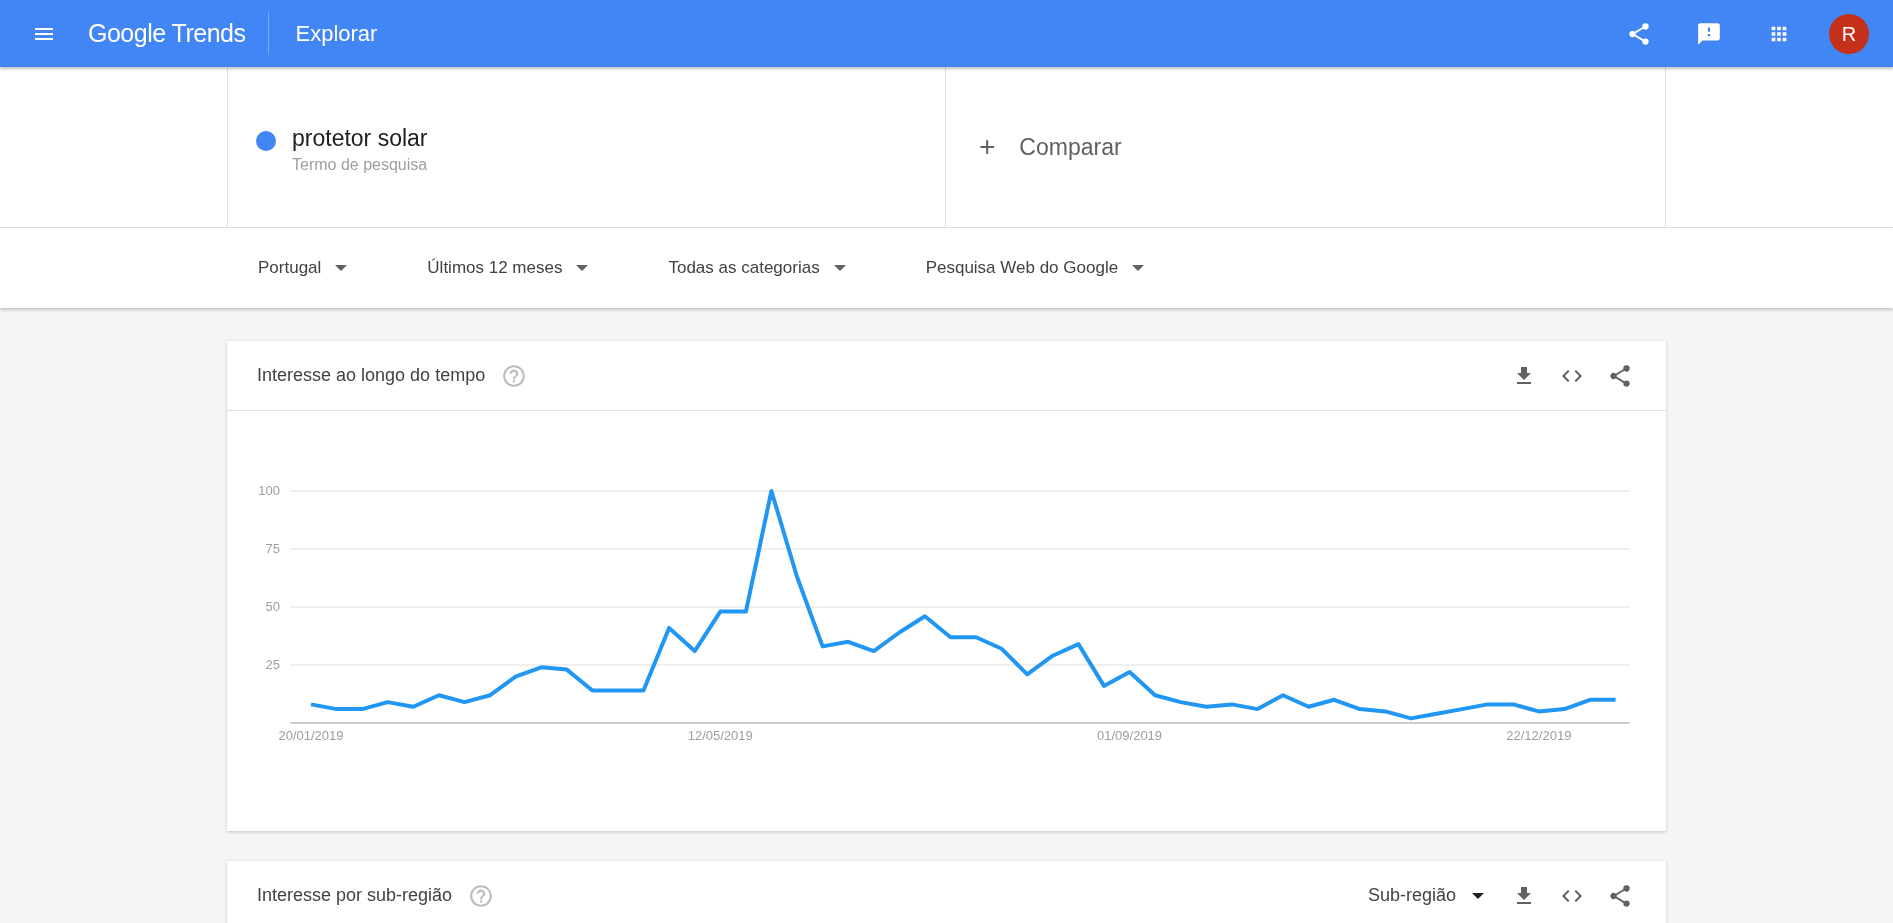  I want to click on region-dropdown: Sub-região, so click(1425, 895).